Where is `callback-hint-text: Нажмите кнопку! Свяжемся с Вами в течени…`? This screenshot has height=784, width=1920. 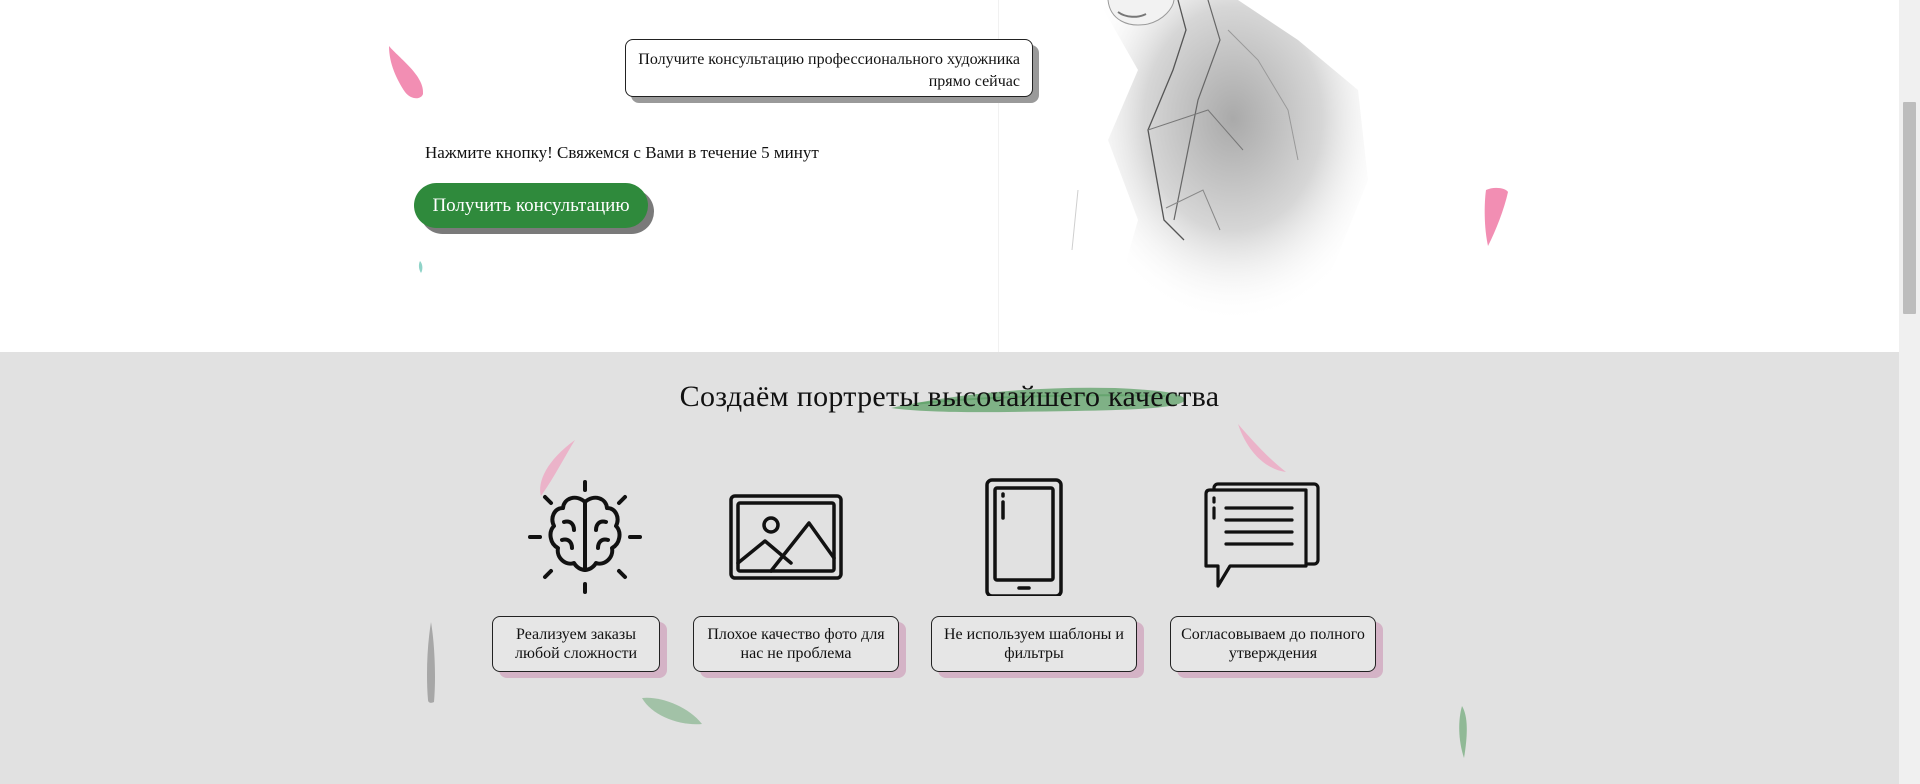 callback-hint-text: Нажмите кнопку! Свяжемся с Вами в течени… is located at coordinates (622, 152).